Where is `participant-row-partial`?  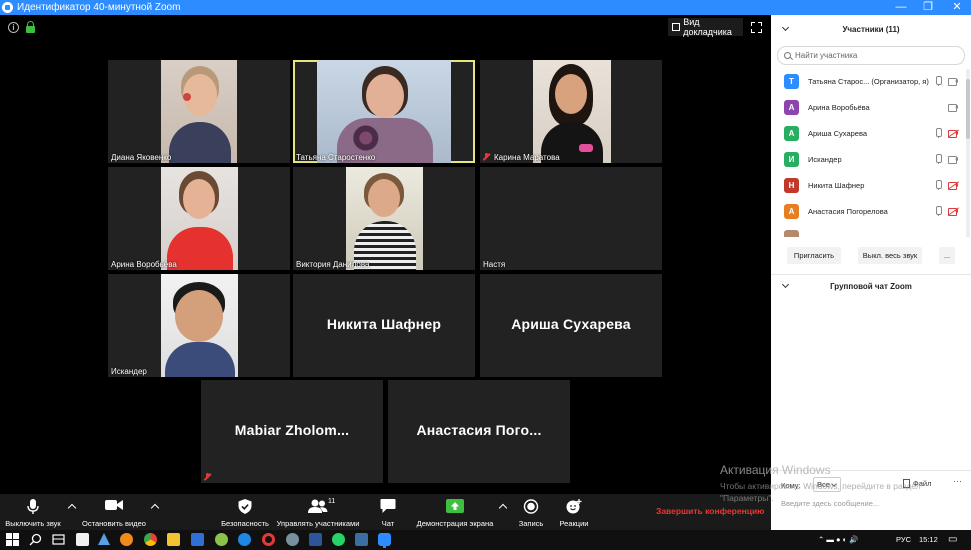
participant-row-partial is located at coordinates (868, 231).